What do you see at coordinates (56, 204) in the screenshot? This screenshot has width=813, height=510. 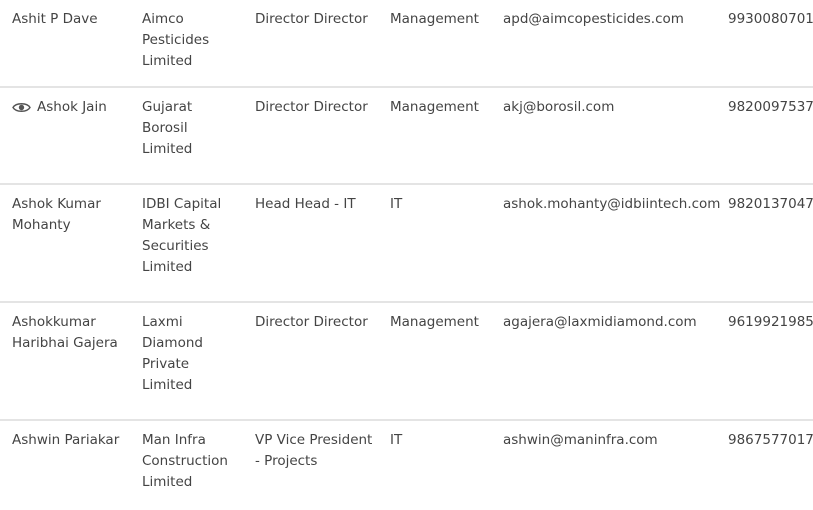 I see `name-line: Ashok Kumar` at bounding box center [56, 204].